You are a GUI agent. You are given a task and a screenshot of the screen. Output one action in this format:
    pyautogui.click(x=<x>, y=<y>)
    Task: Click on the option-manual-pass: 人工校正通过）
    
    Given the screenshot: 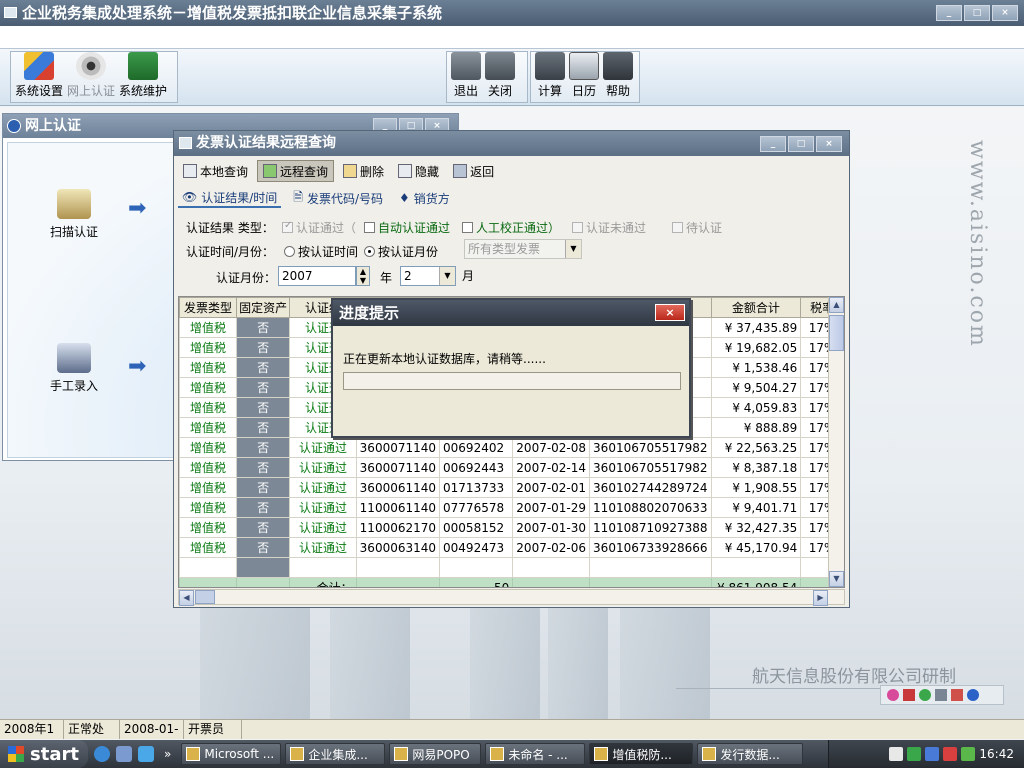 What is the action you would take?
    pyautogui.click(x=511, y=227)
    